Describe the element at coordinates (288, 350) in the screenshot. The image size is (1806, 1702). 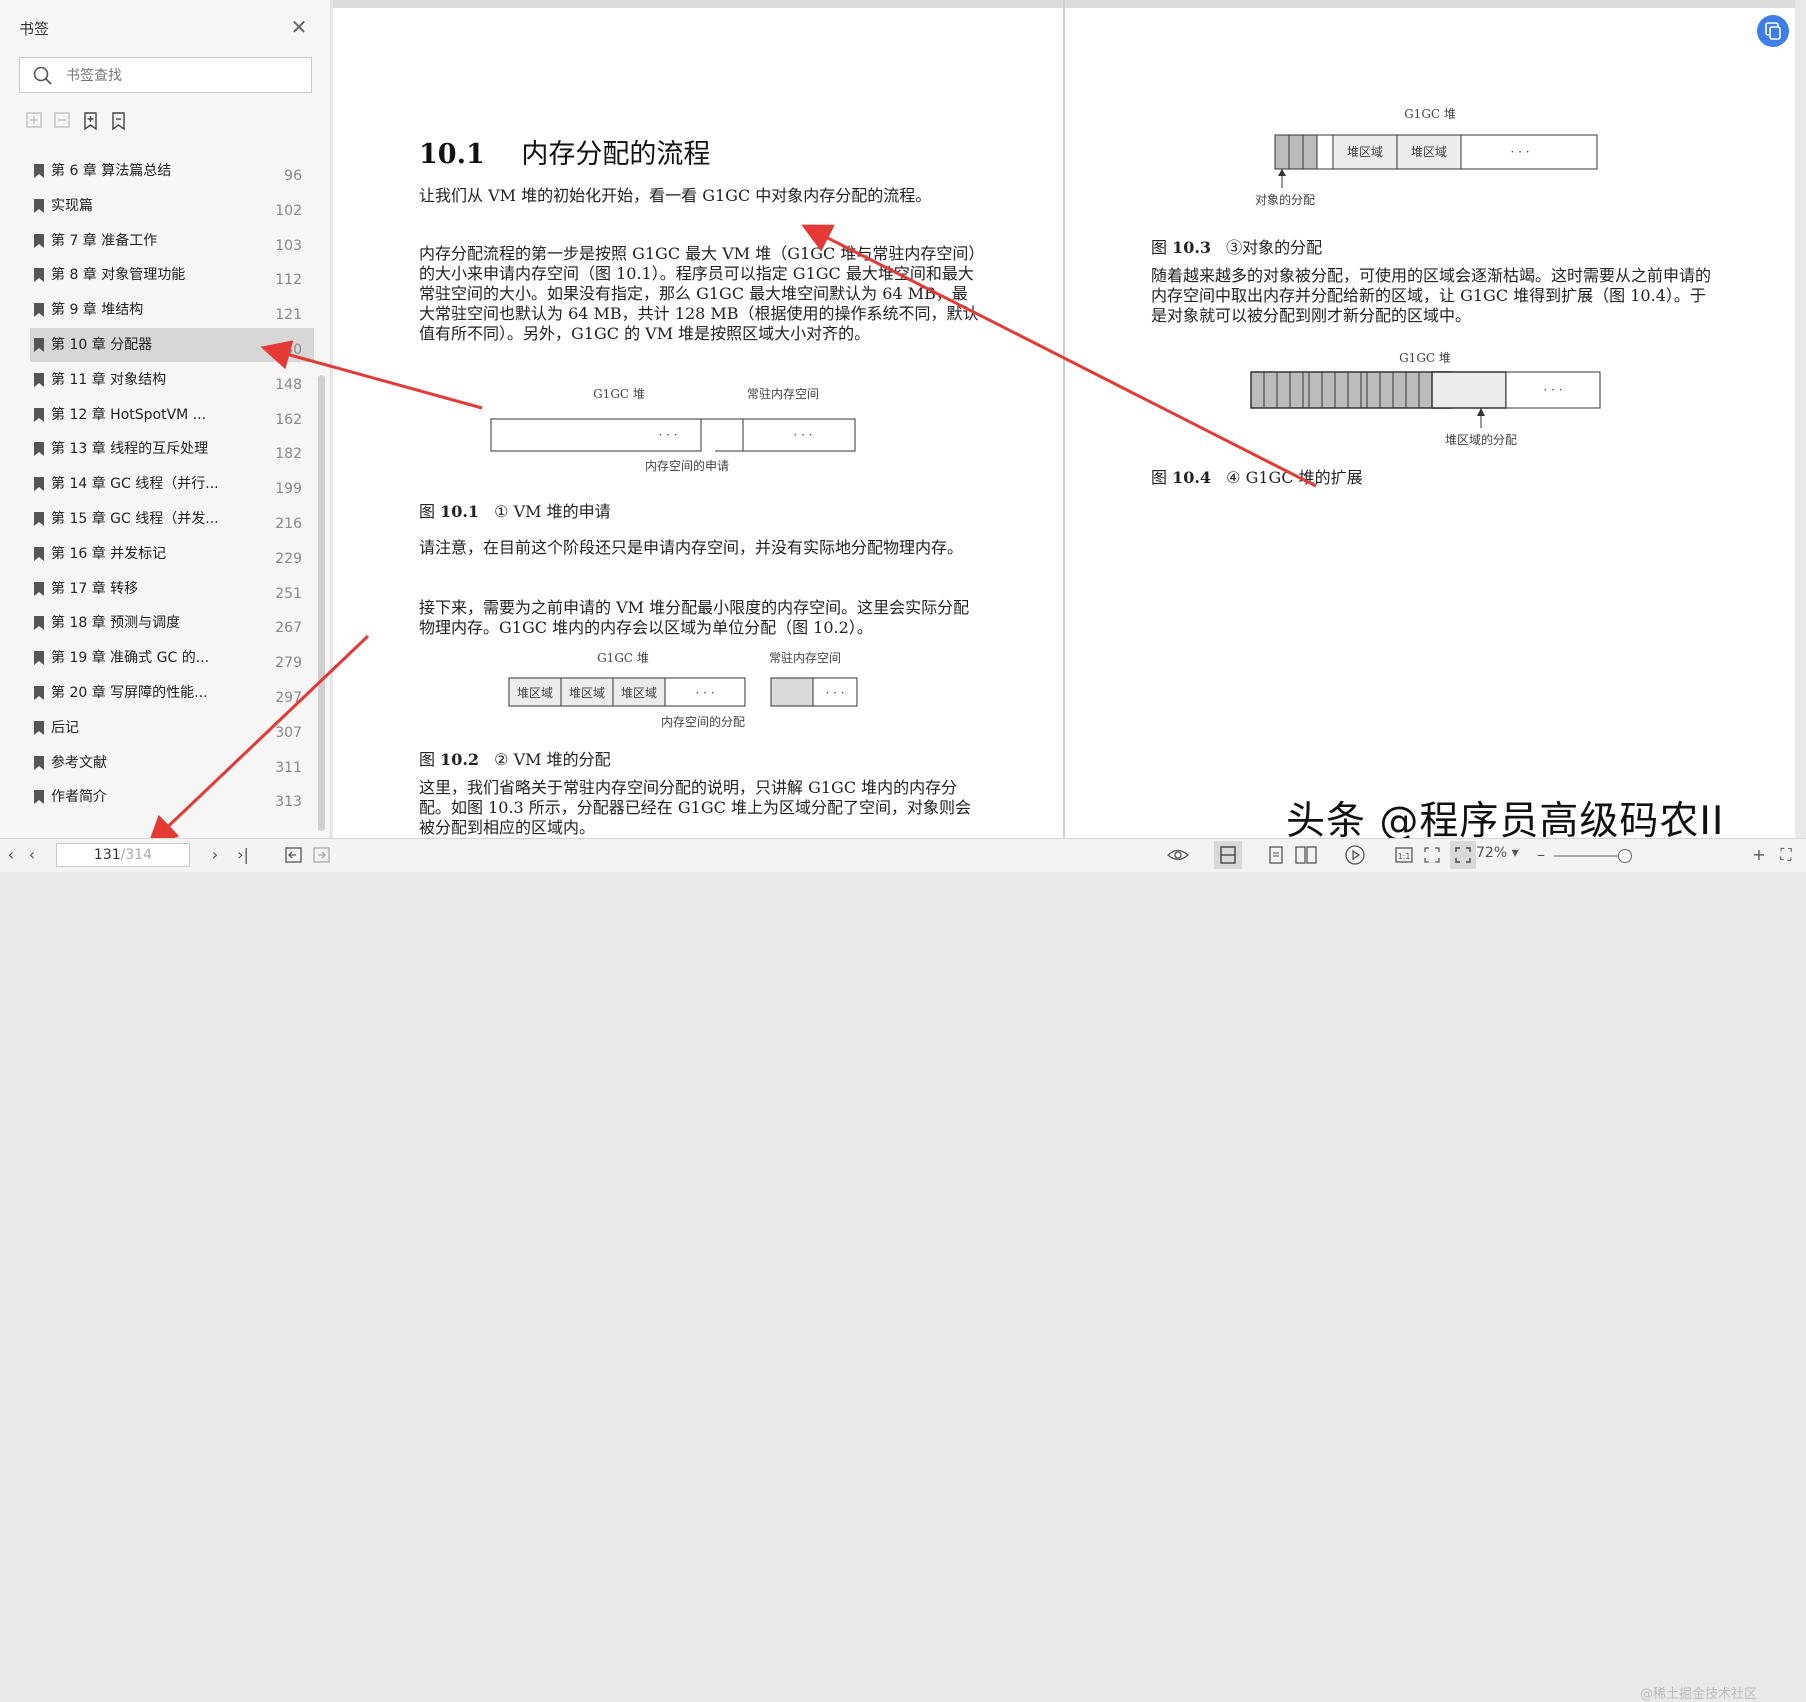
I see `bookmark-page-number: 130` at that location.